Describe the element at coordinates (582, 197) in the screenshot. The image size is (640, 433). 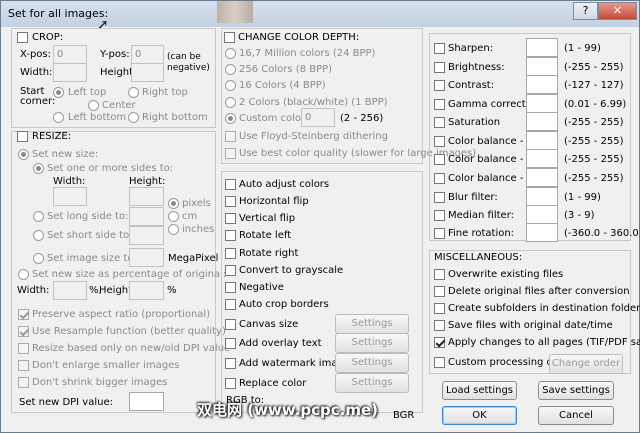
I see `blur-filter-range: (1 - 99)` at that location.